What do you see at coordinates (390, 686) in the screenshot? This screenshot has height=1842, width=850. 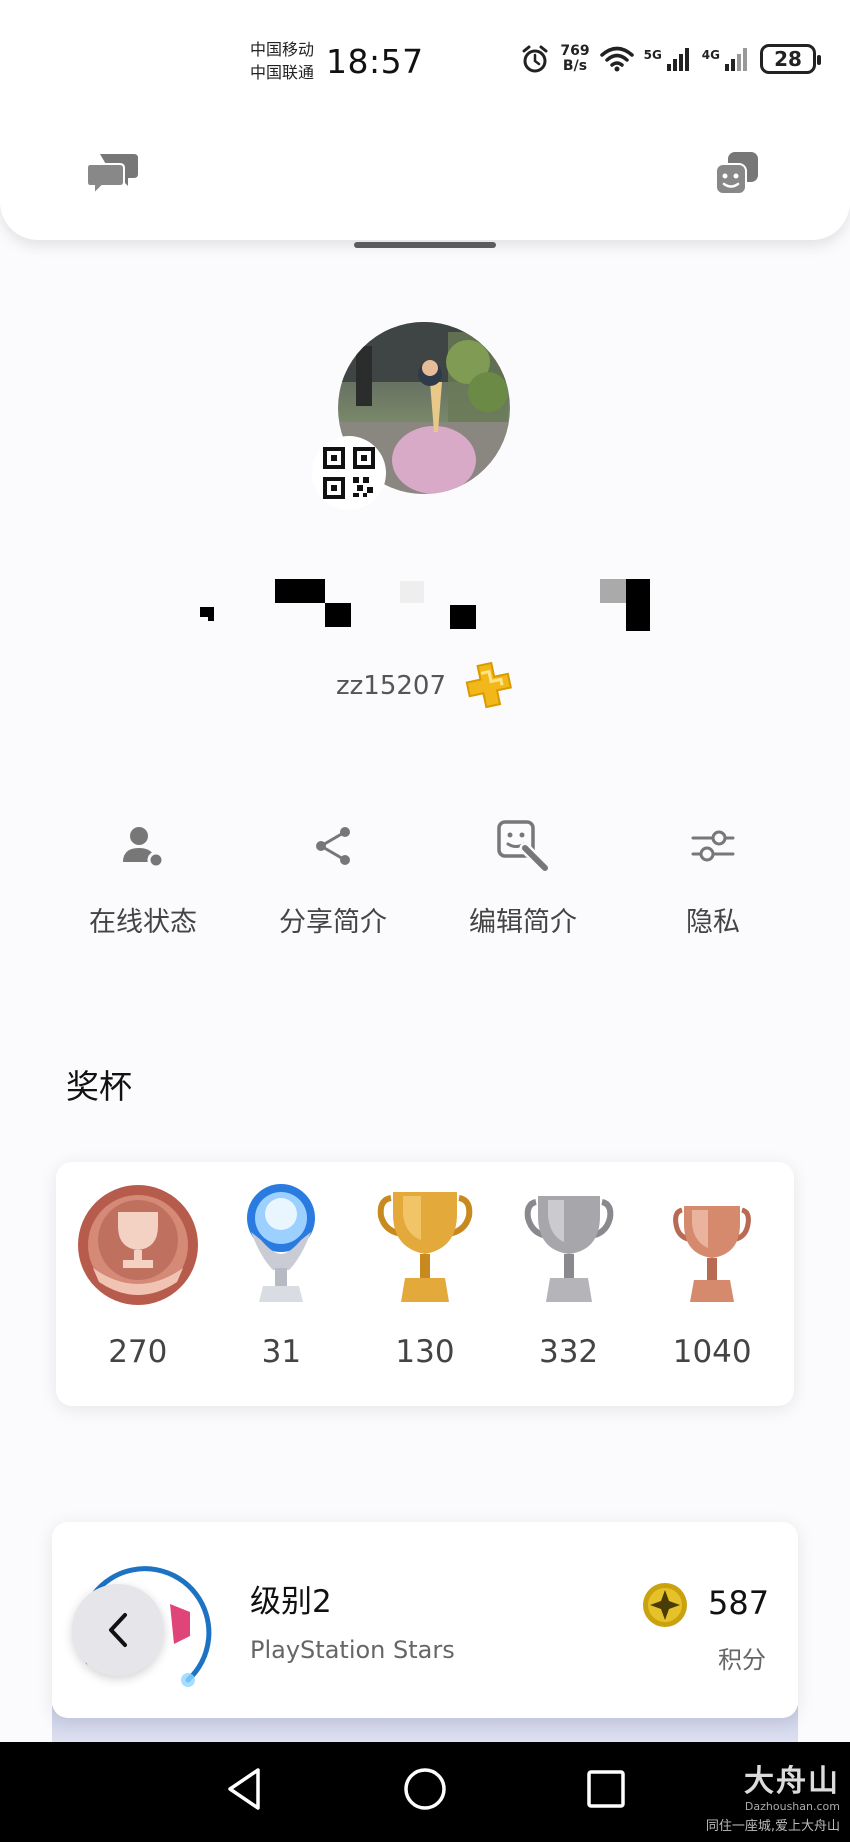 I see `online-id: zz15207` at bounding box center [390, 686].